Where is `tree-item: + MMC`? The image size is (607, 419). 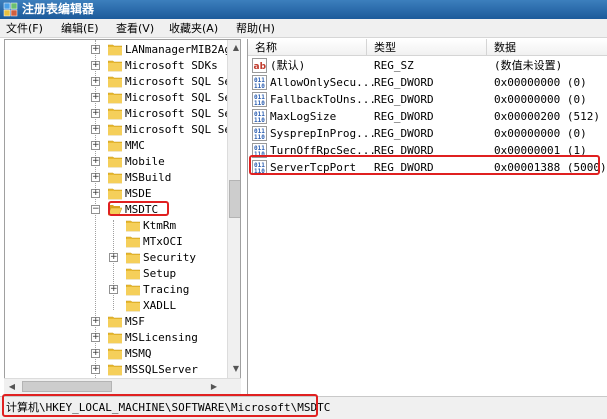 tree-item: + MMC is located at coordinates (115, 146).